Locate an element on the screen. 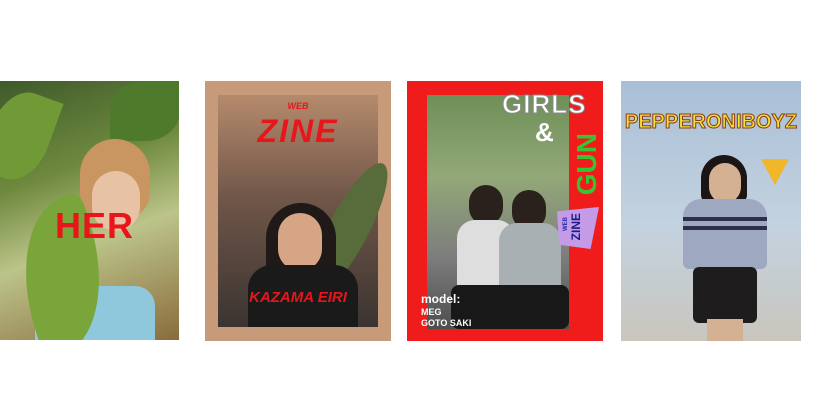 The image size is (827, 401). model-name: MEG is located at coordinates (431, 312).